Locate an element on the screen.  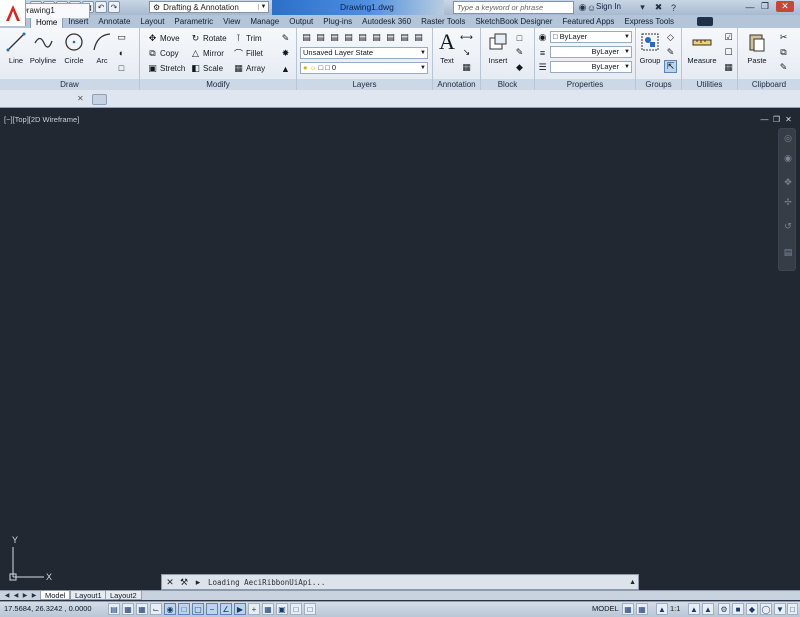
create-block-tool: □ is located at coordinates (519, 37).